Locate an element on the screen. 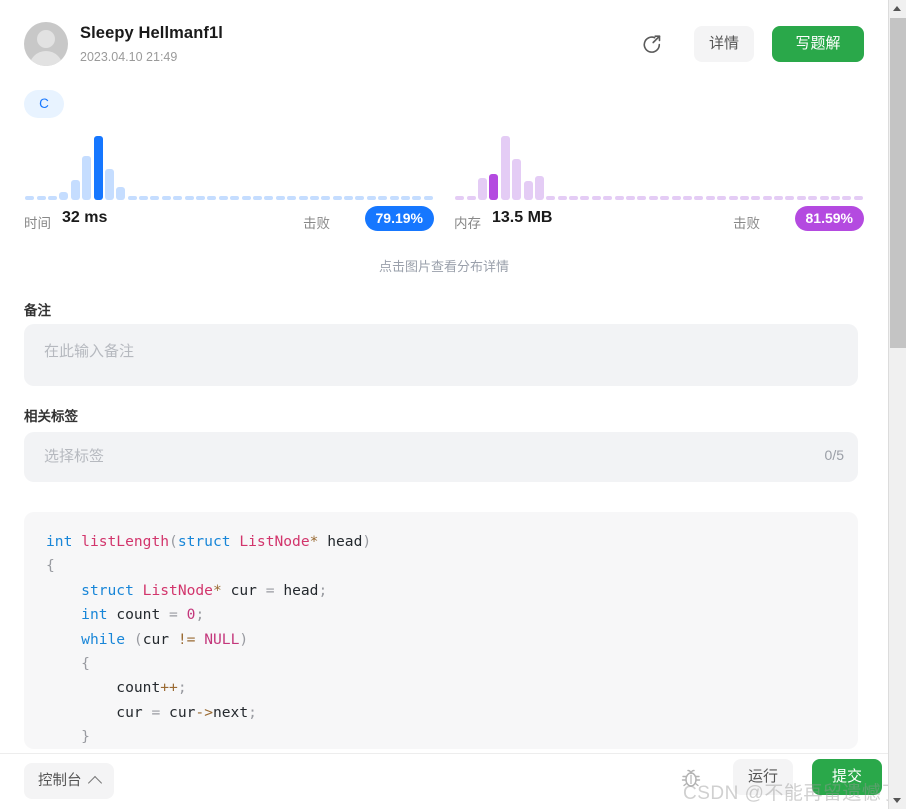 This screenshot has height=809, width=906. memory-label: 内存 is located at coordinates (467, 223).